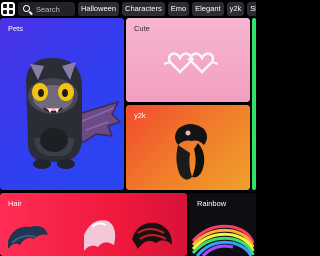 This screenshot has height=256, width=320. I want to click on chip-elegant: Elegant, so click(208, 9).